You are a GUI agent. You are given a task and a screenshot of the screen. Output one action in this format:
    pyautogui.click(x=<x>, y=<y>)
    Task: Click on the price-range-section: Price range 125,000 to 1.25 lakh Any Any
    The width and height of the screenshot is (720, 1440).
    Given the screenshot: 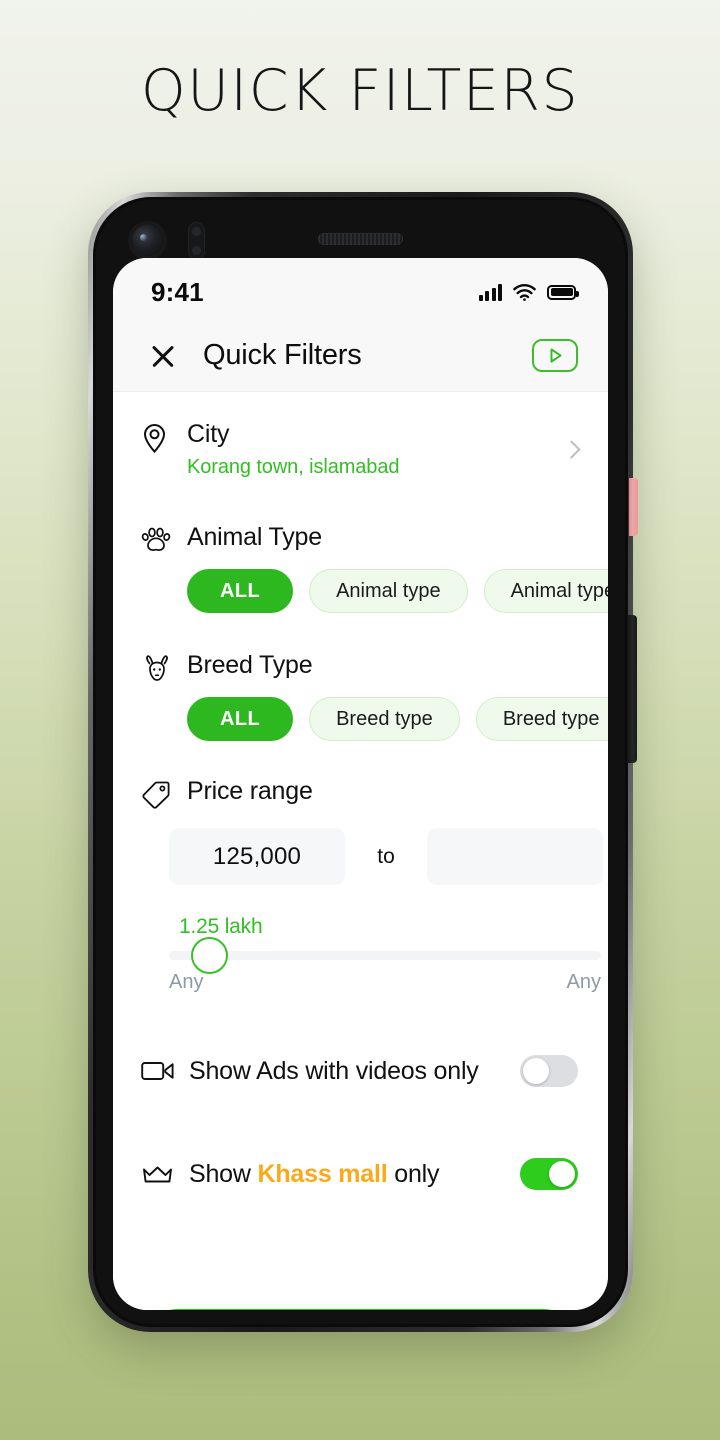 What is the action you would take?
    pyautogui.click(x=360, y=868)
    